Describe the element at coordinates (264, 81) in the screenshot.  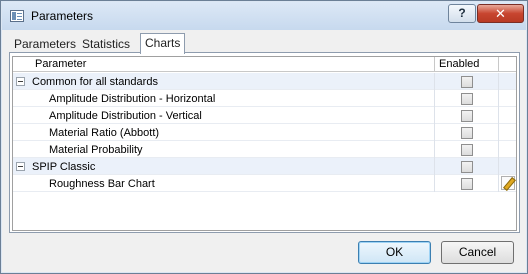
I see `group-row-common: Common for all standards` at that location.